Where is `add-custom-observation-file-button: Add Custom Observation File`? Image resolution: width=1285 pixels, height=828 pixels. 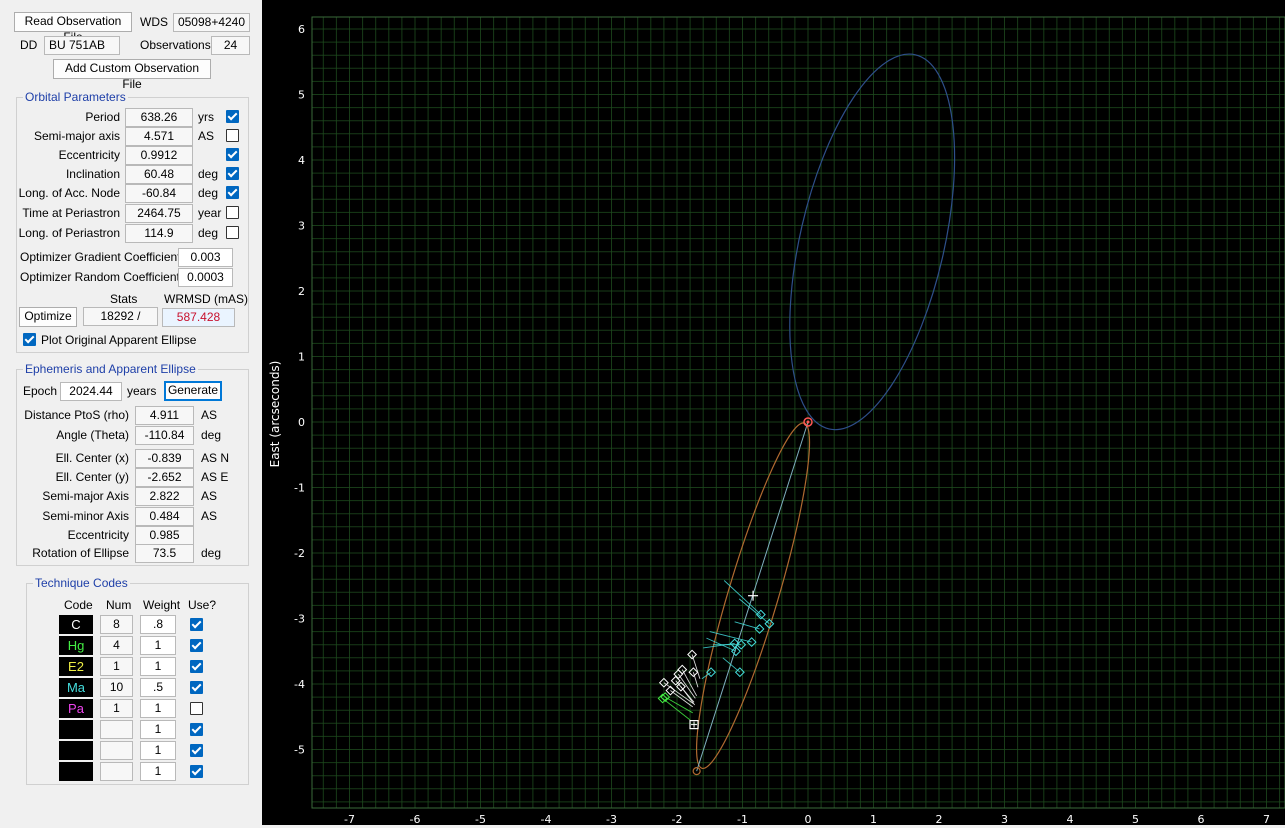 add-custom-observation-file-button: Add Custom Observation File is located at coordinates (132, 75).